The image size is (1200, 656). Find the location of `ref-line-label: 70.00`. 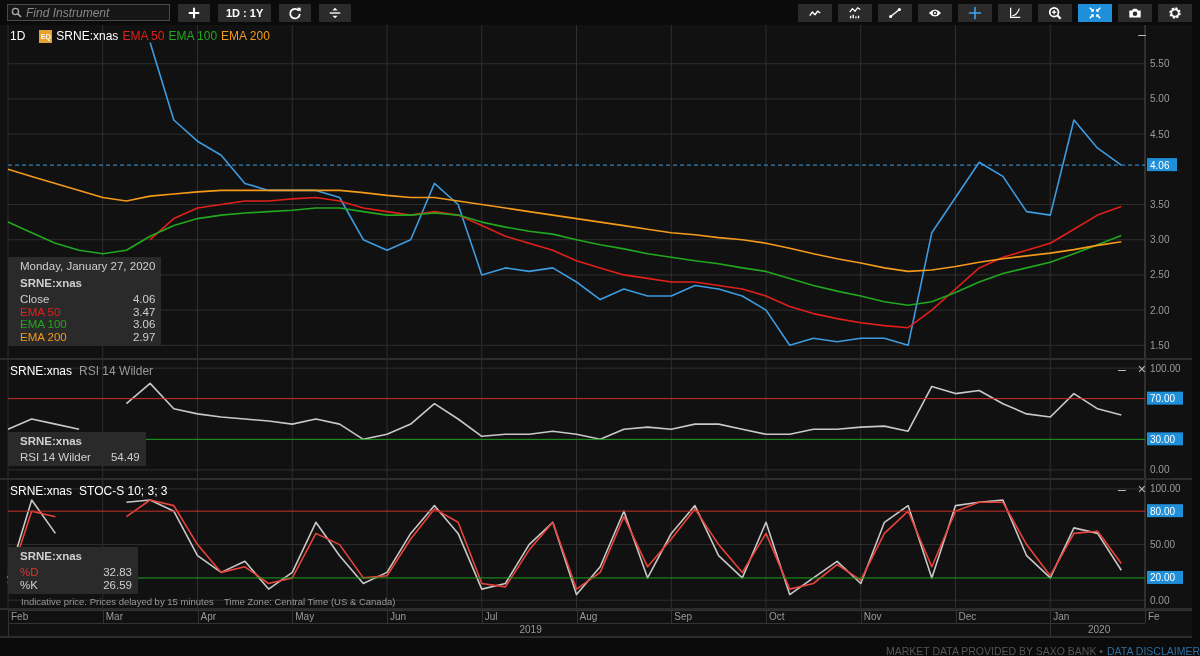

ref-line-label: 70.00 is located at coordinates (1163, 399).